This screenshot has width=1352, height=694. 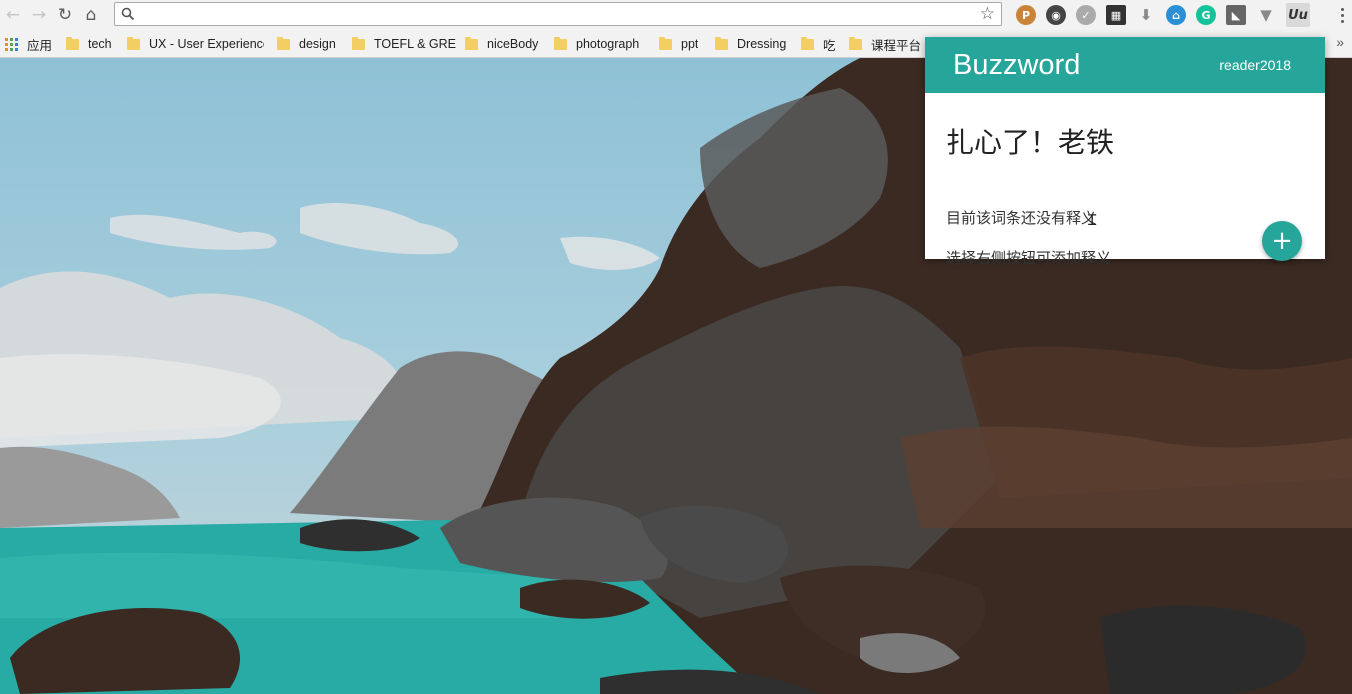 I want to click on museum-extension-icon: ⌂, so click(x=1176, y=15).